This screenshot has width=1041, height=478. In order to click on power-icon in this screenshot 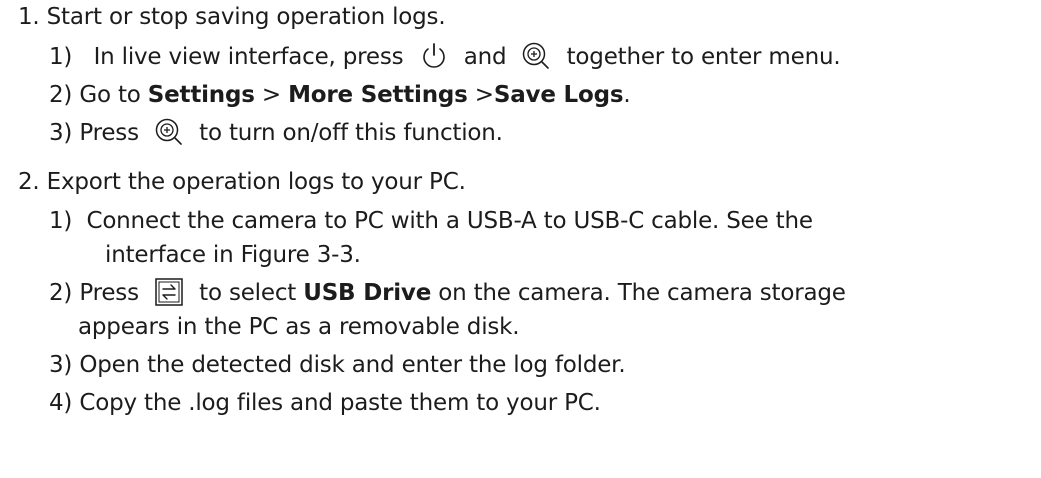, I will do `click(434, 56)`.